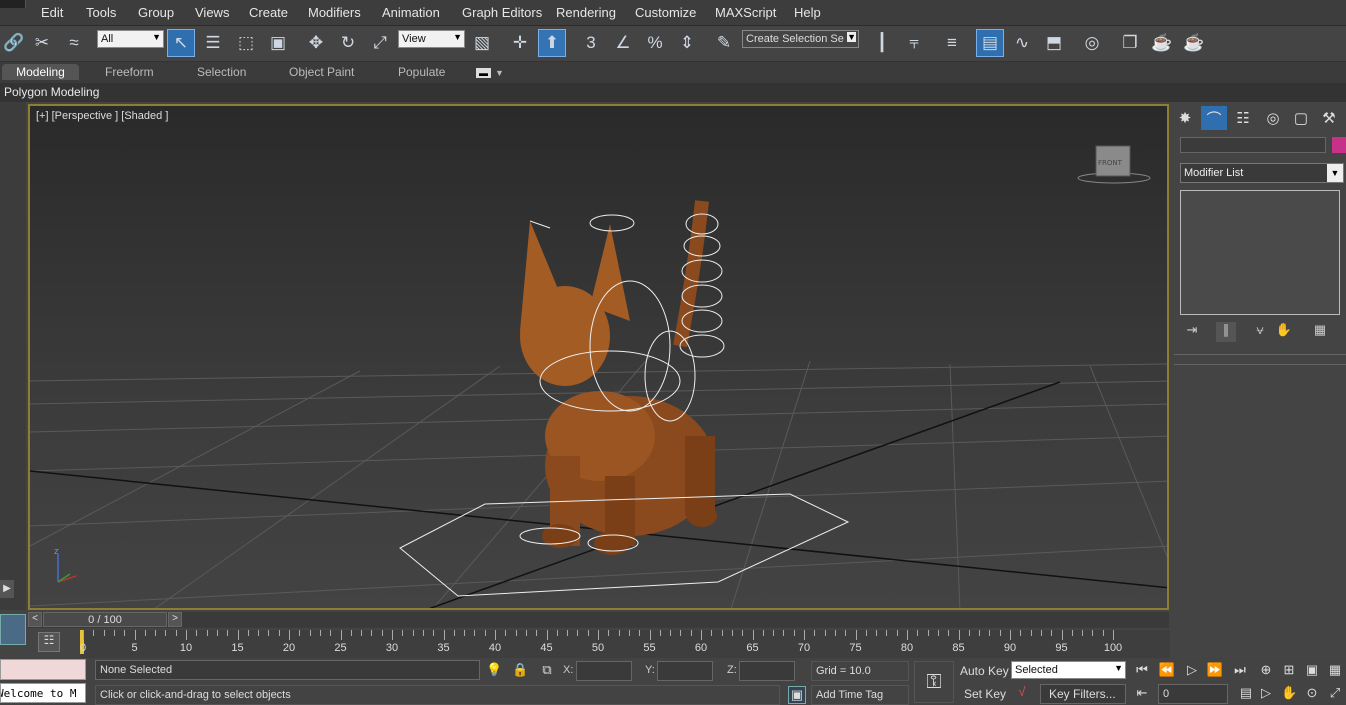  I want to click on key-mode-toggle-icon: ⇤, so click(1142, 693).